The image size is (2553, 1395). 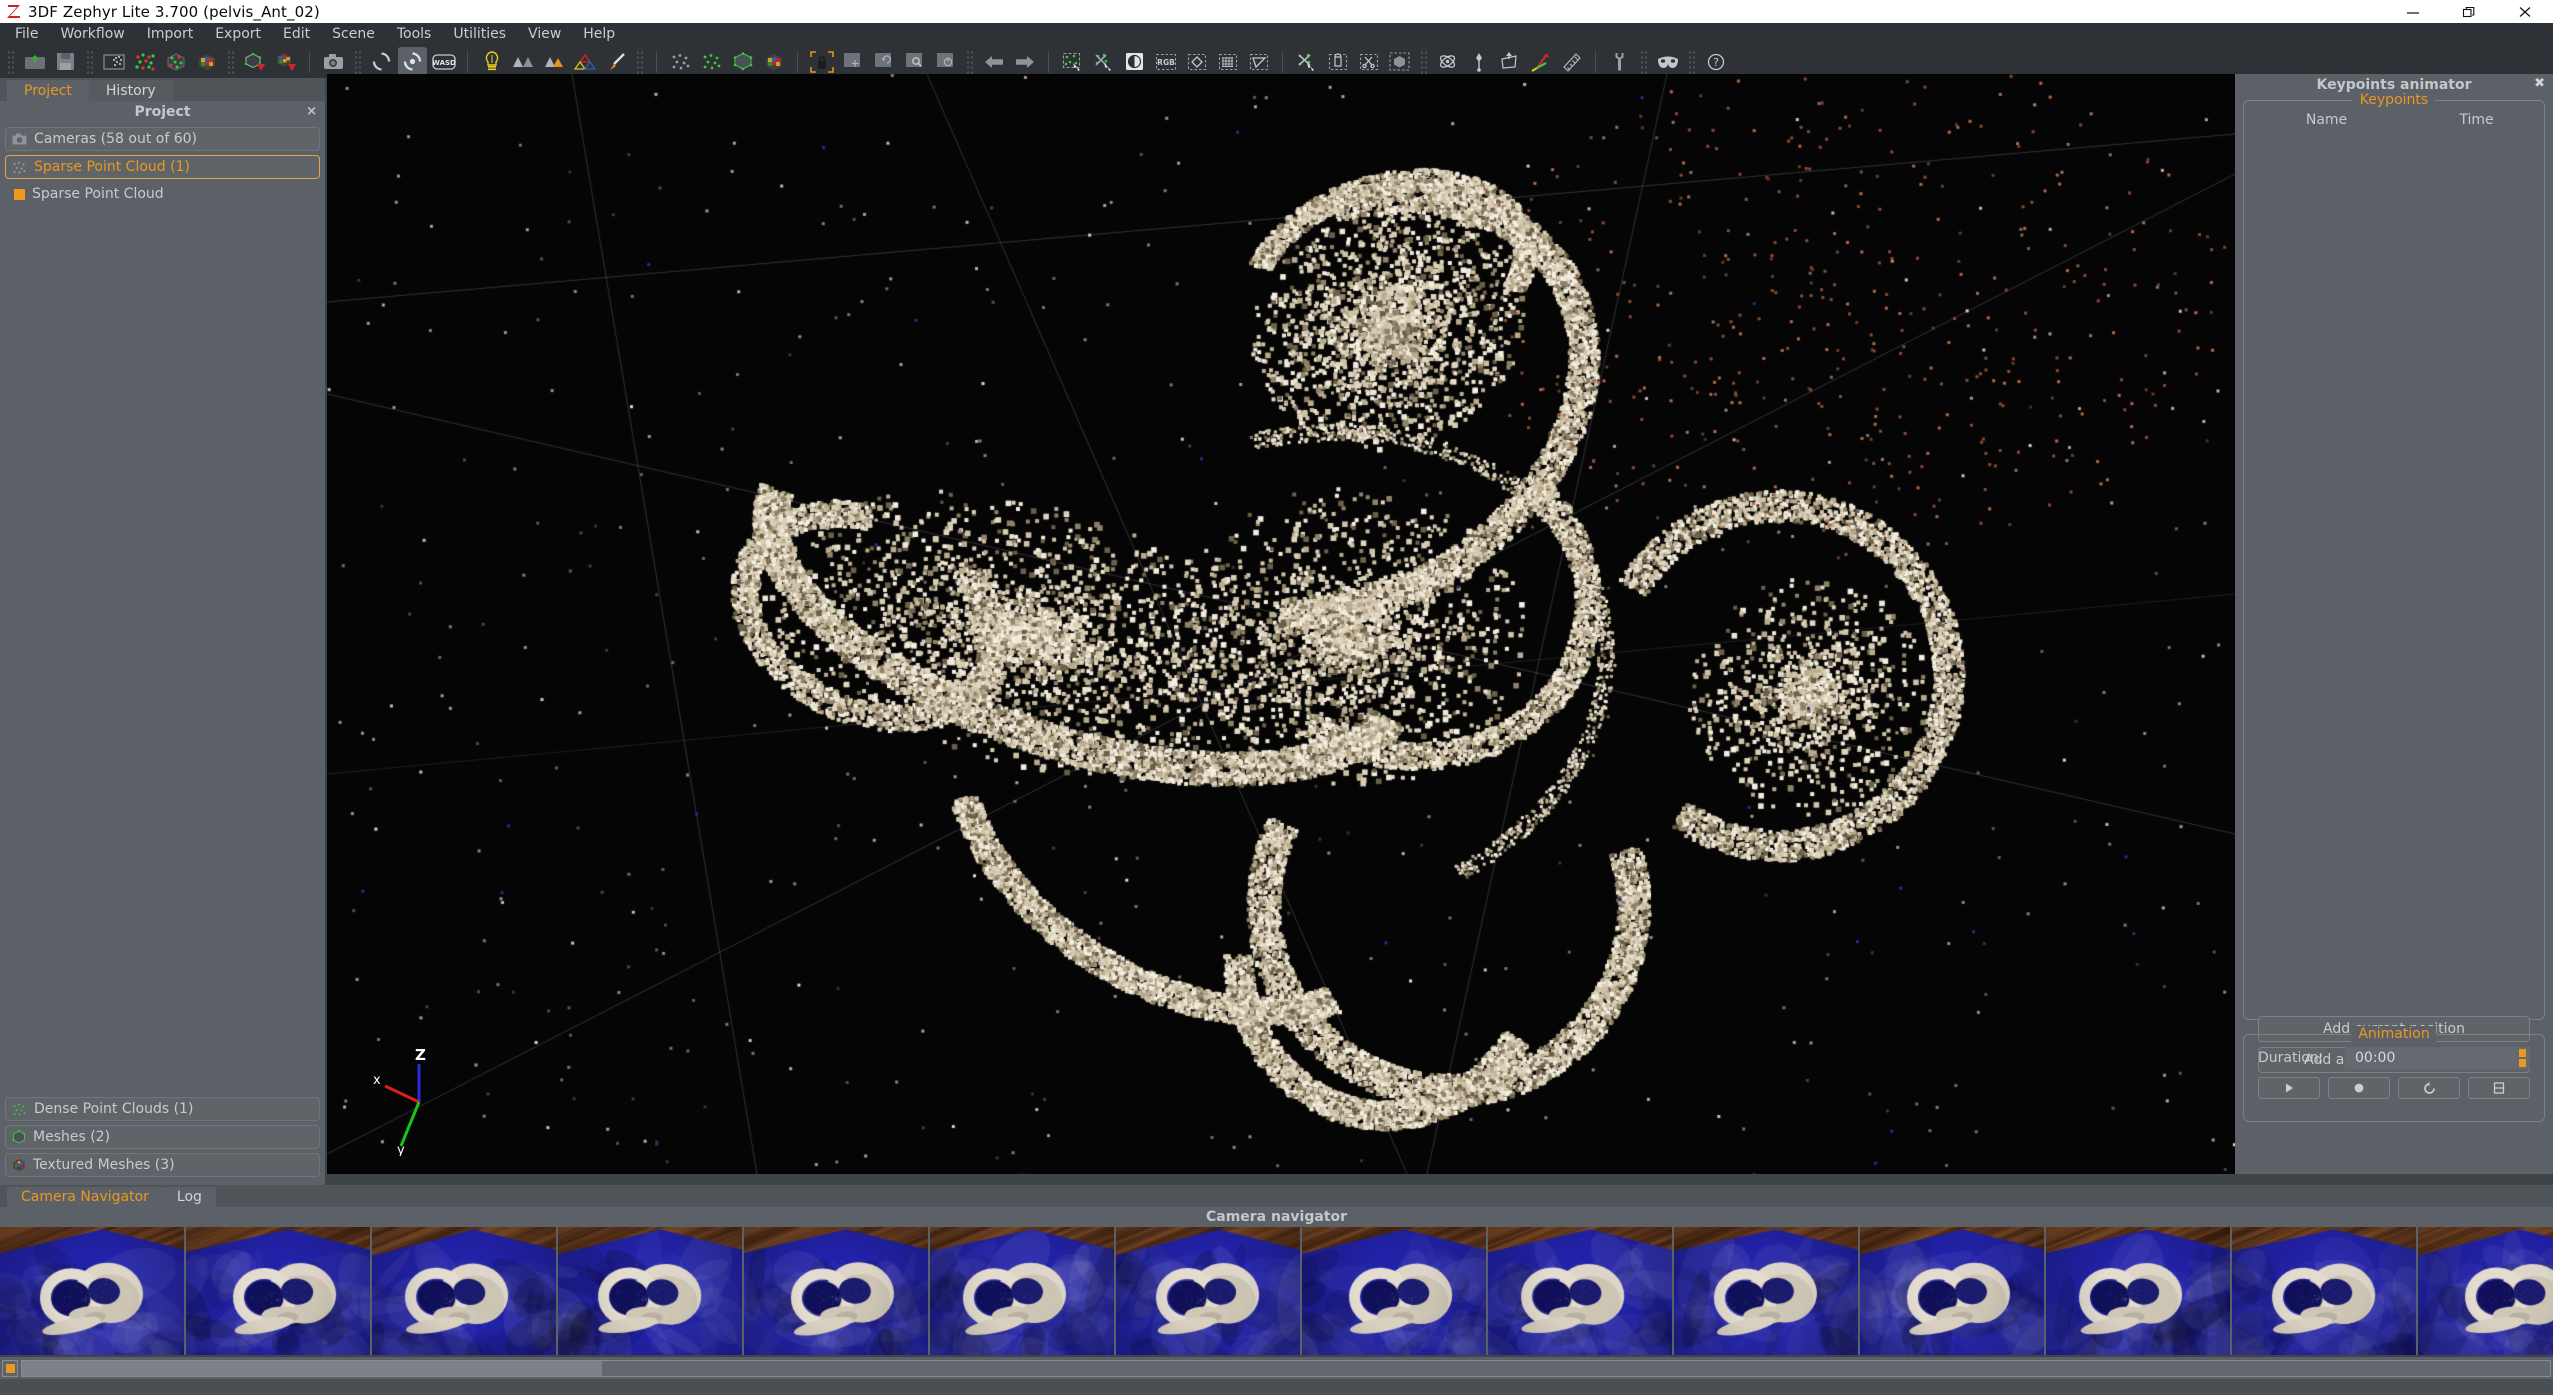 I want to click on mask-icon, so click(x=1667, y=61).